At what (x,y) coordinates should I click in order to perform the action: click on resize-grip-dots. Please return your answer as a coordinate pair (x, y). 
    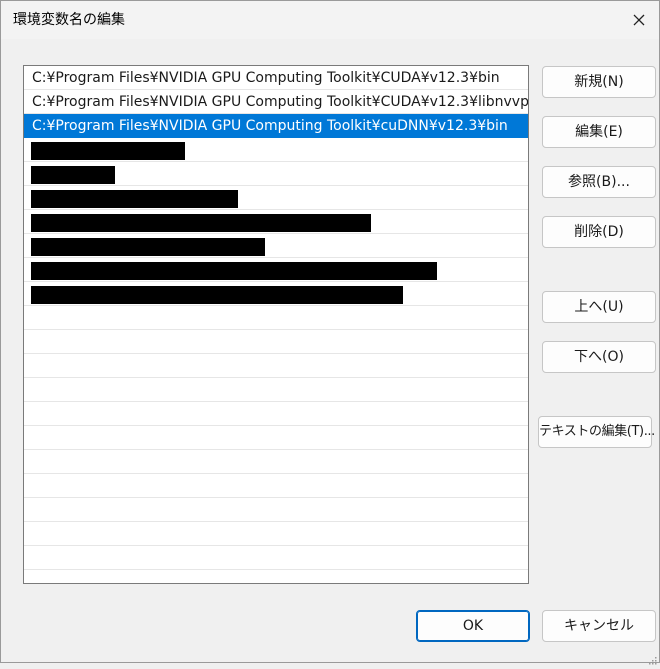
    Looking at the image, I should click on (653, 661).